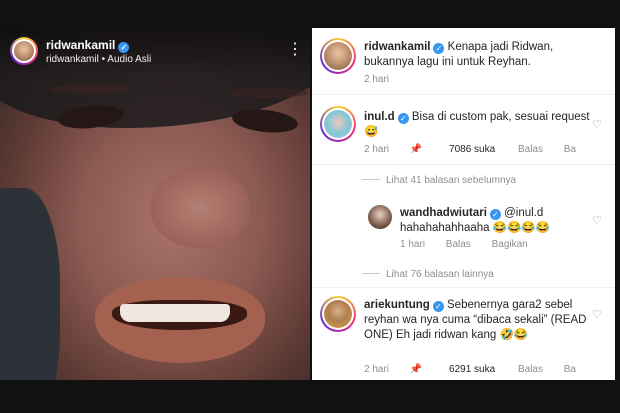 The height and width of the screenshot is (413, 620). Describe the element at coordinates (379, 117) in the screenshot. I see `comment-username: inul.d` at that location.